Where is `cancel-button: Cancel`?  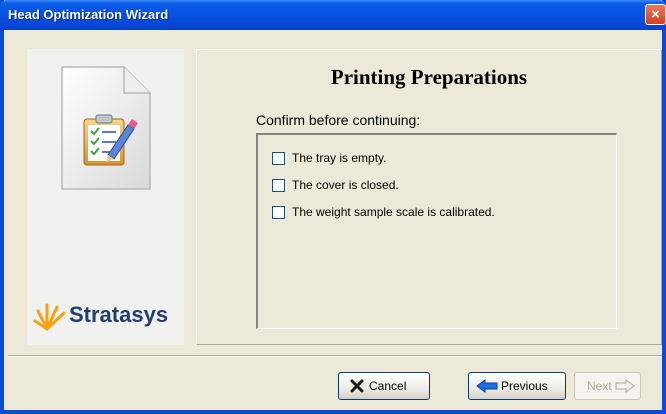 cancel-button: Cancel is located at coordinates (384, 386).